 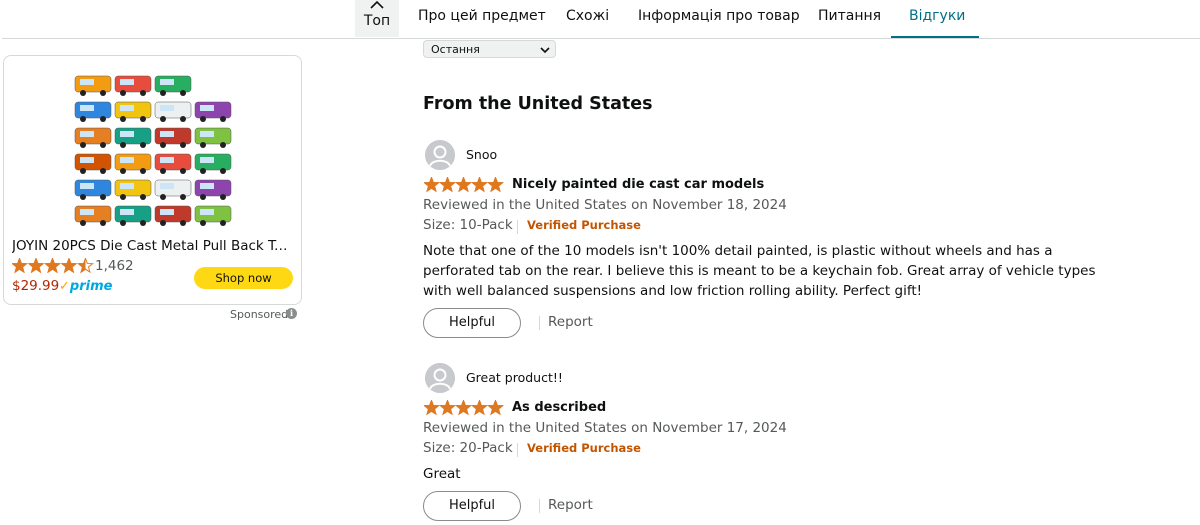 What do you see at coordinates (587, 16) in the screenshot?
I see `tab-similar: Схожі` at bounding box center [587, 16].